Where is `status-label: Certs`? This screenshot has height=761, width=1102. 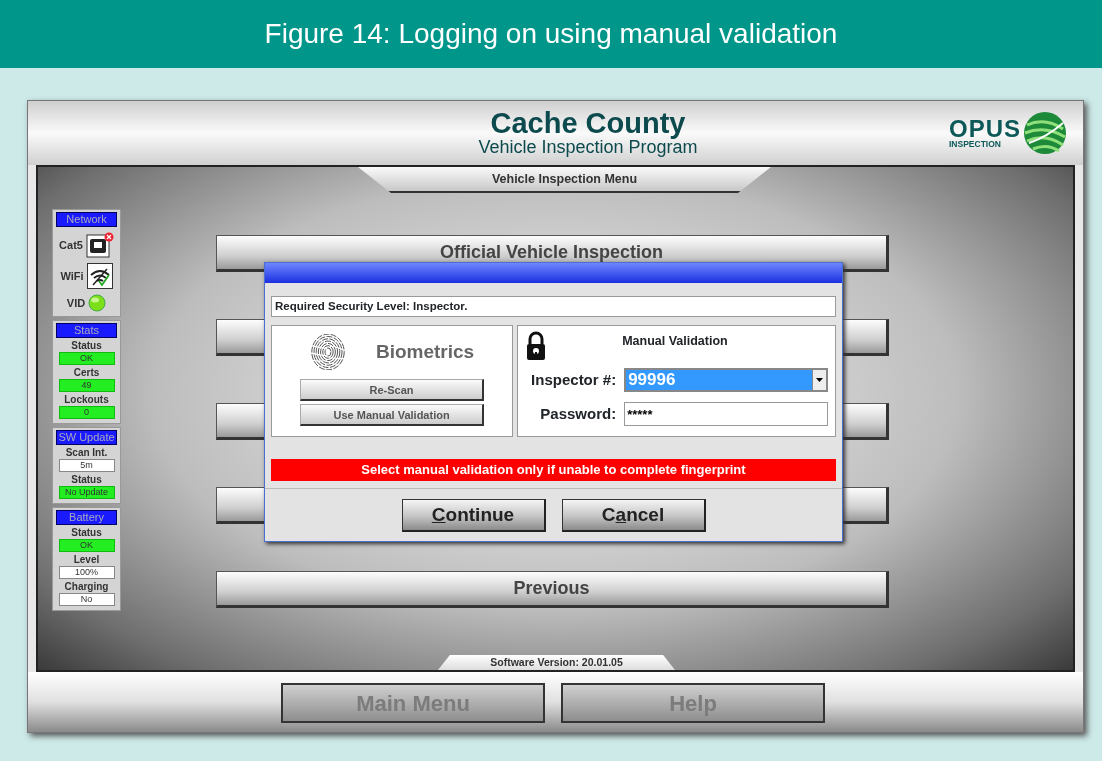 status-label: Certs is located at coordinates (86, 373).